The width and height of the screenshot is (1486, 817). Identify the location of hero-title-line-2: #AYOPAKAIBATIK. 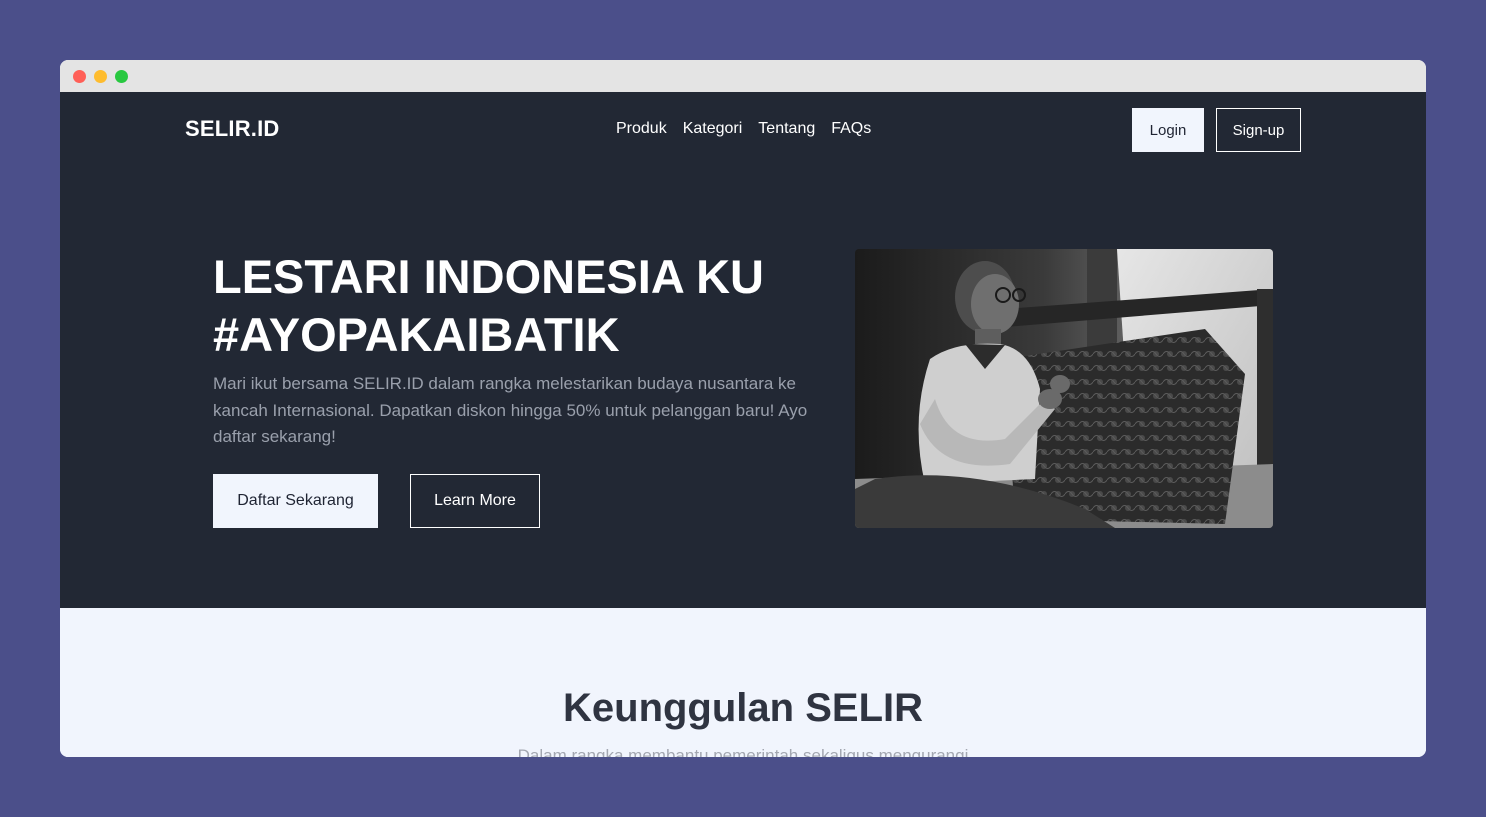
(416, 334).